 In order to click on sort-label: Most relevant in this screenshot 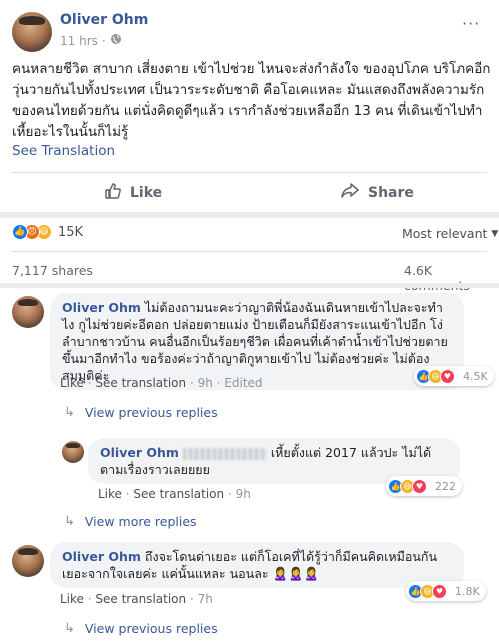, I will do `click(445, 233)`.